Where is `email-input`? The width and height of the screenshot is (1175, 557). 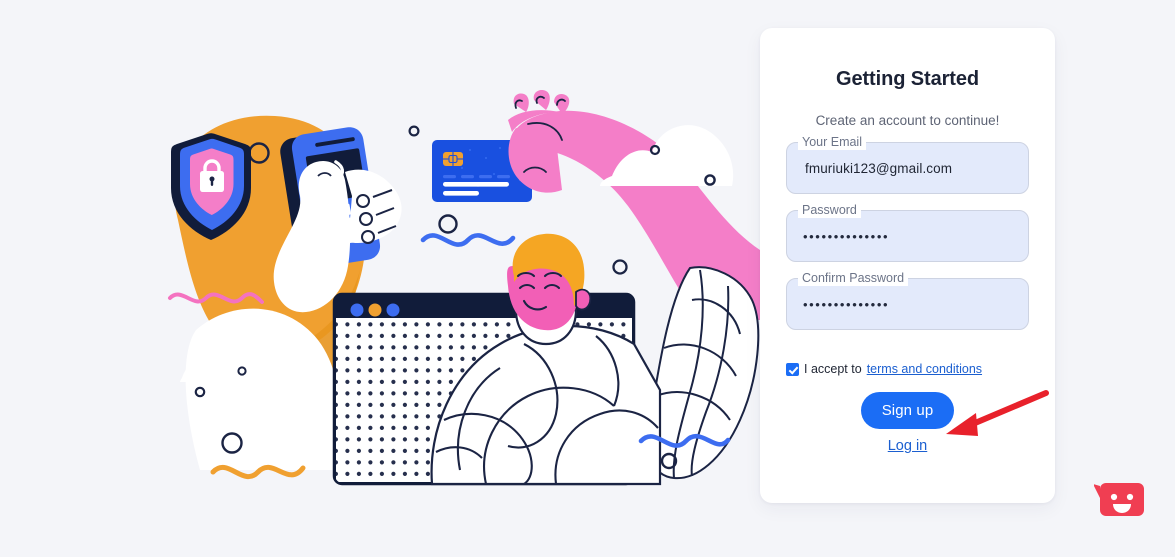 email-input is located at coordinates (907, 168).